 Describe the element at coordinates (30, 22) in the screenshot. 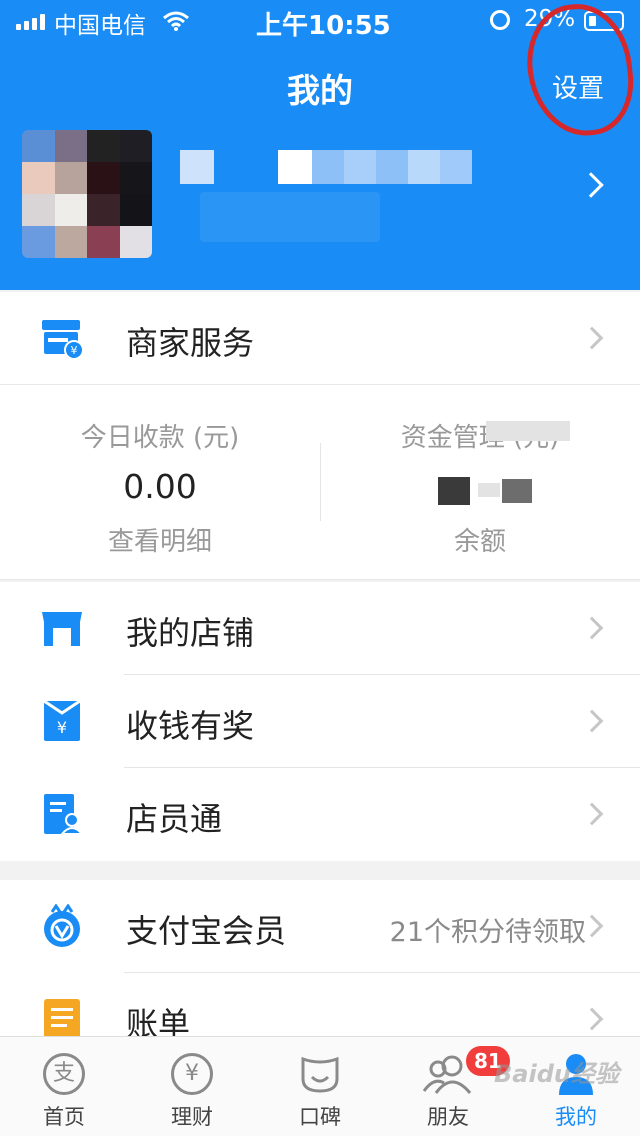

I see `signal-icon` at that location.